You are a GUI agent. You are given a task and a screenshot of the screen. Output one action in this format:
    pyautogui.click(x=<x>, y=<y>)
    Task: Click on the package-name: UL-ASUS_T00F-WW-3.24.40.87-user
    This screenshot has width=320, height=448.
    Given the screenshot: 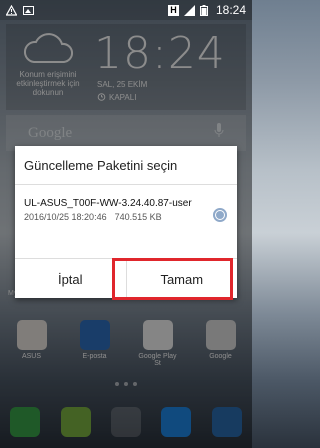 What is the action you would take?
    pyautogui.click(x=108, y=203)
    